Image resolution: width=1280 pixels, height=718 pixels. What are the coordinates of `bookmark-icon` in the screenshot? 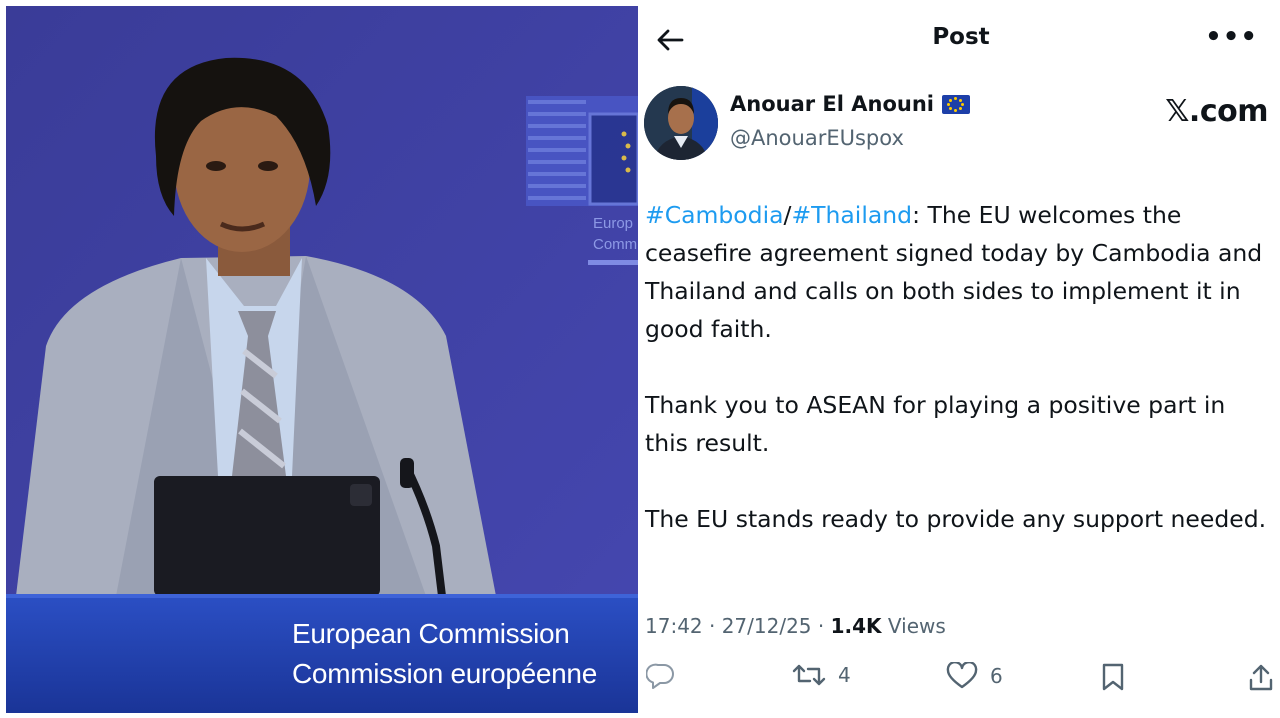 It's located at (1113, 677).